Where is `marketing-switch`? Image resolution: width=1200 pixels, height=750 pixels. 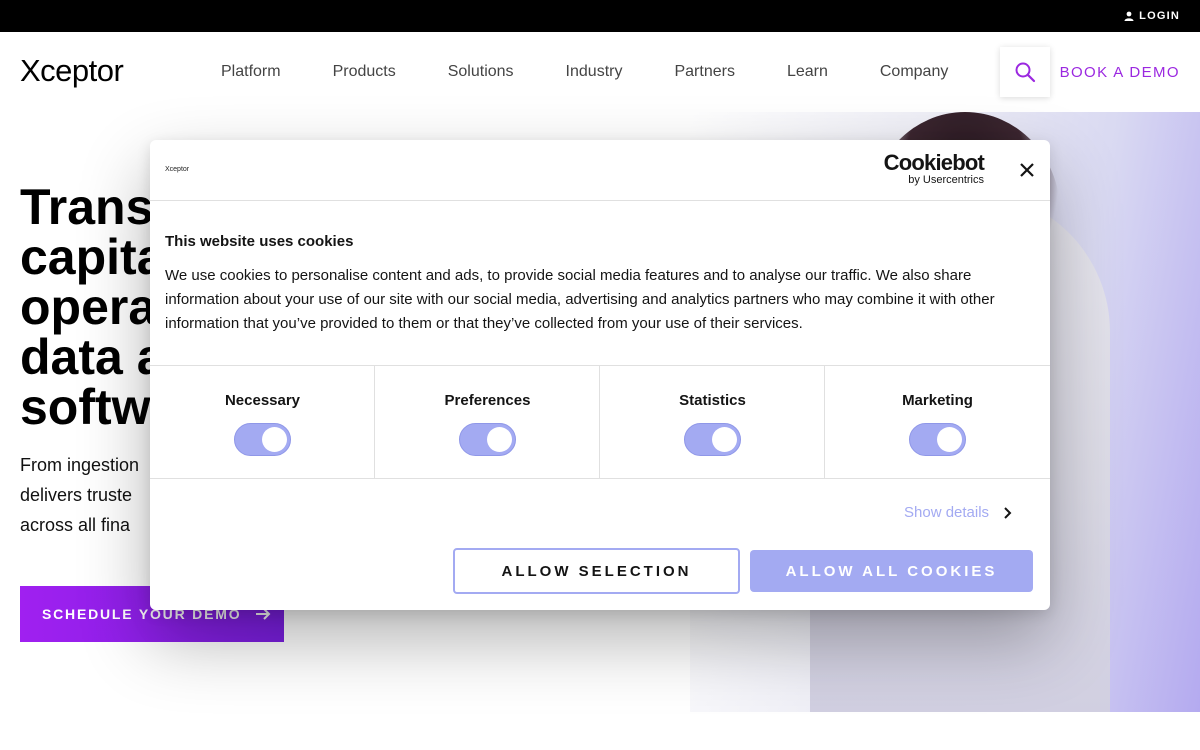 marketing-switch is located at coordinates (937, 439).